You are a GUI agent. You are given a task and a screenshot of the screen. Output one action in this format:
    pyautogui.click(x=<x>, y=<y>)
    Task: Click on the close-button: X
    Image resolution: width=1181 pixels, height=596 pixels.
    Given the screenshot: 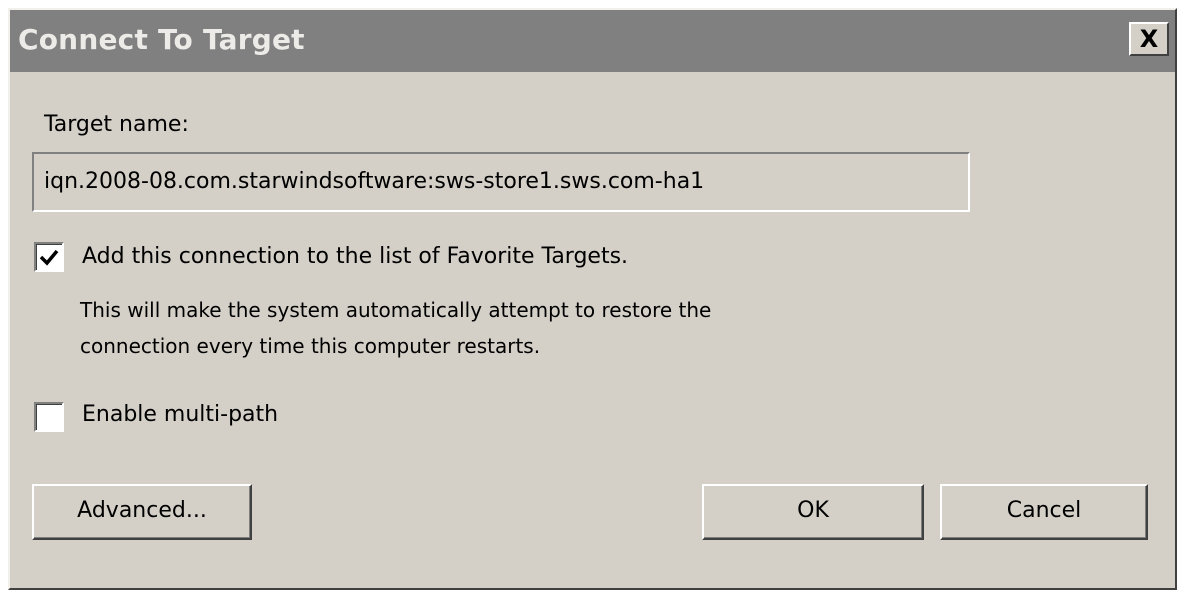 What is the action you would take?
    pyautogui.click(x=1149, y=39)
    